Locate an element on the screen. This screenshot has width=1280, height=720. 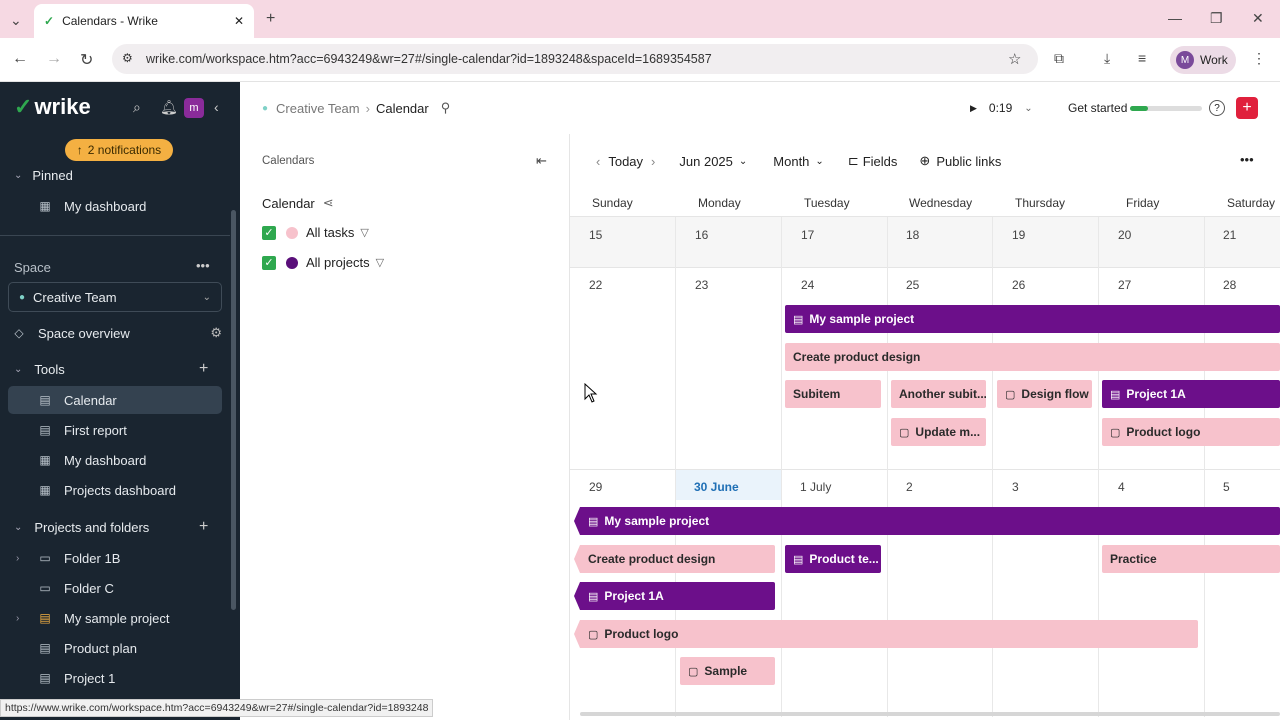
play-icon: ▶ is located at coordinates (973, 108).